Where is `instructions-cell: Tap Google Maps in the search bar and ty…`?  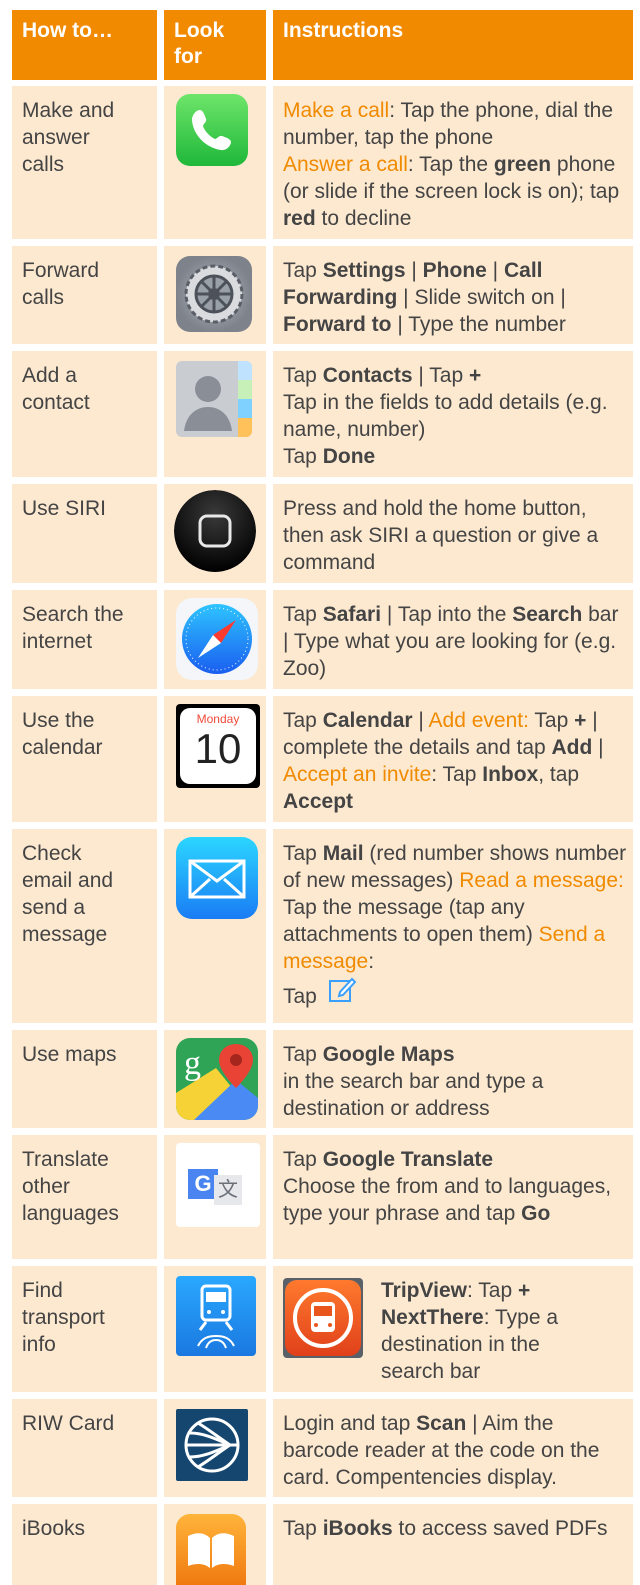
instructions-cell: Tap Google Maps in the search bar and ty… is located at coordinates (453, 1079).